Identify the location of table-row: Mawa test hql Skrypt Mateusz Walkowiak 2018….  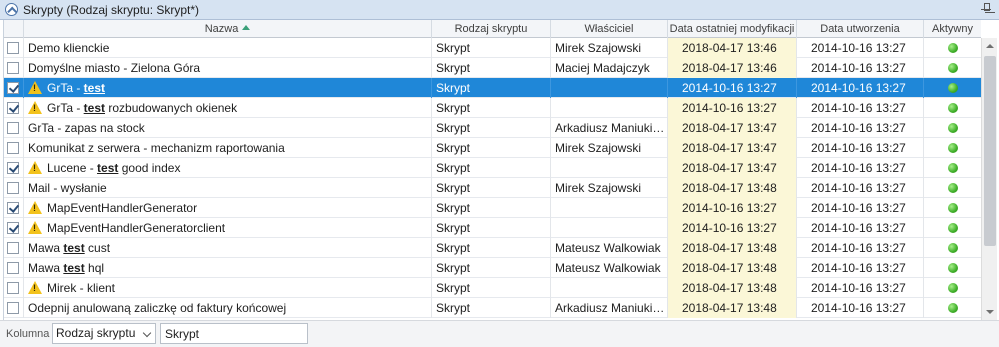
(492, 268).